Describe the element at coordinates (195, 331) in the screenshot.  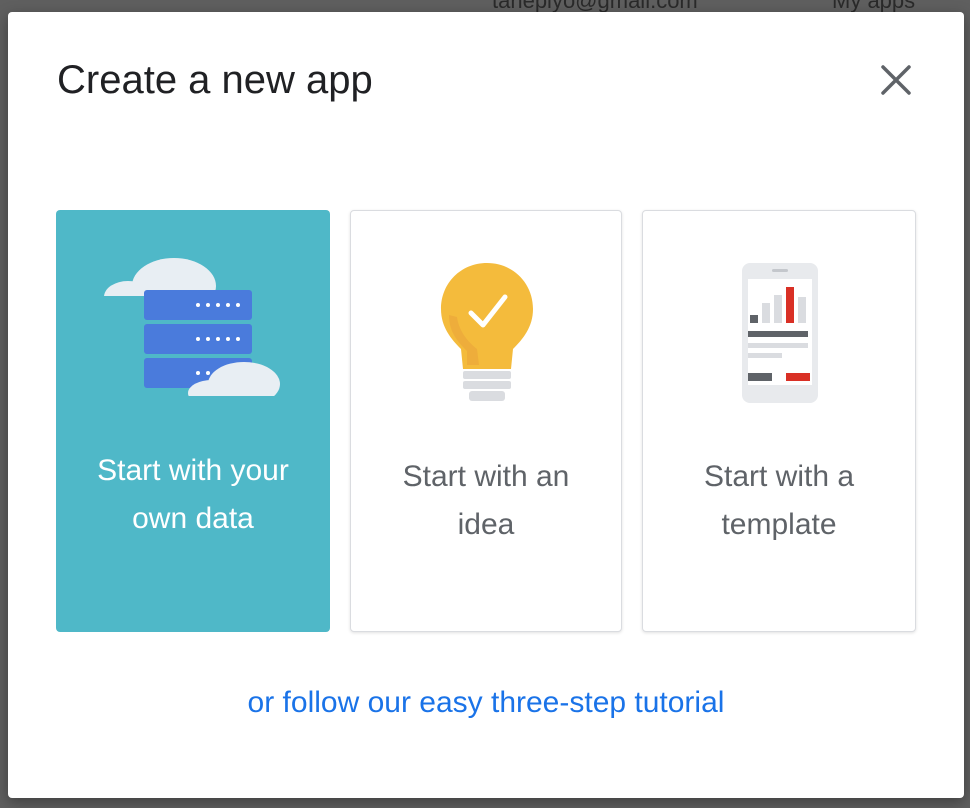
I see `cloud-database-icon` at that location.